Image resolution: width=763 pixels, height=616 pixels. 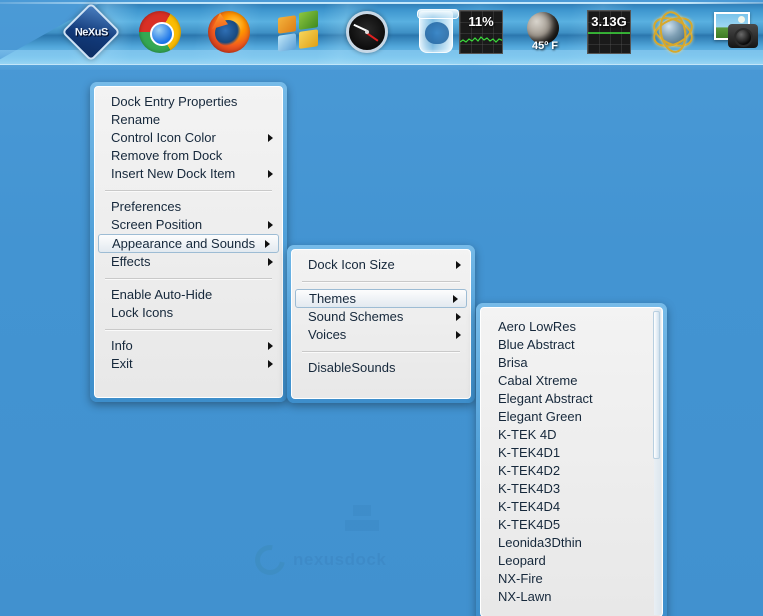 What do you see at coordinates (538, 380) in the screenshot?
I see `menu-item-label: Cabal Xtreme` at bounding box center [538, 380].